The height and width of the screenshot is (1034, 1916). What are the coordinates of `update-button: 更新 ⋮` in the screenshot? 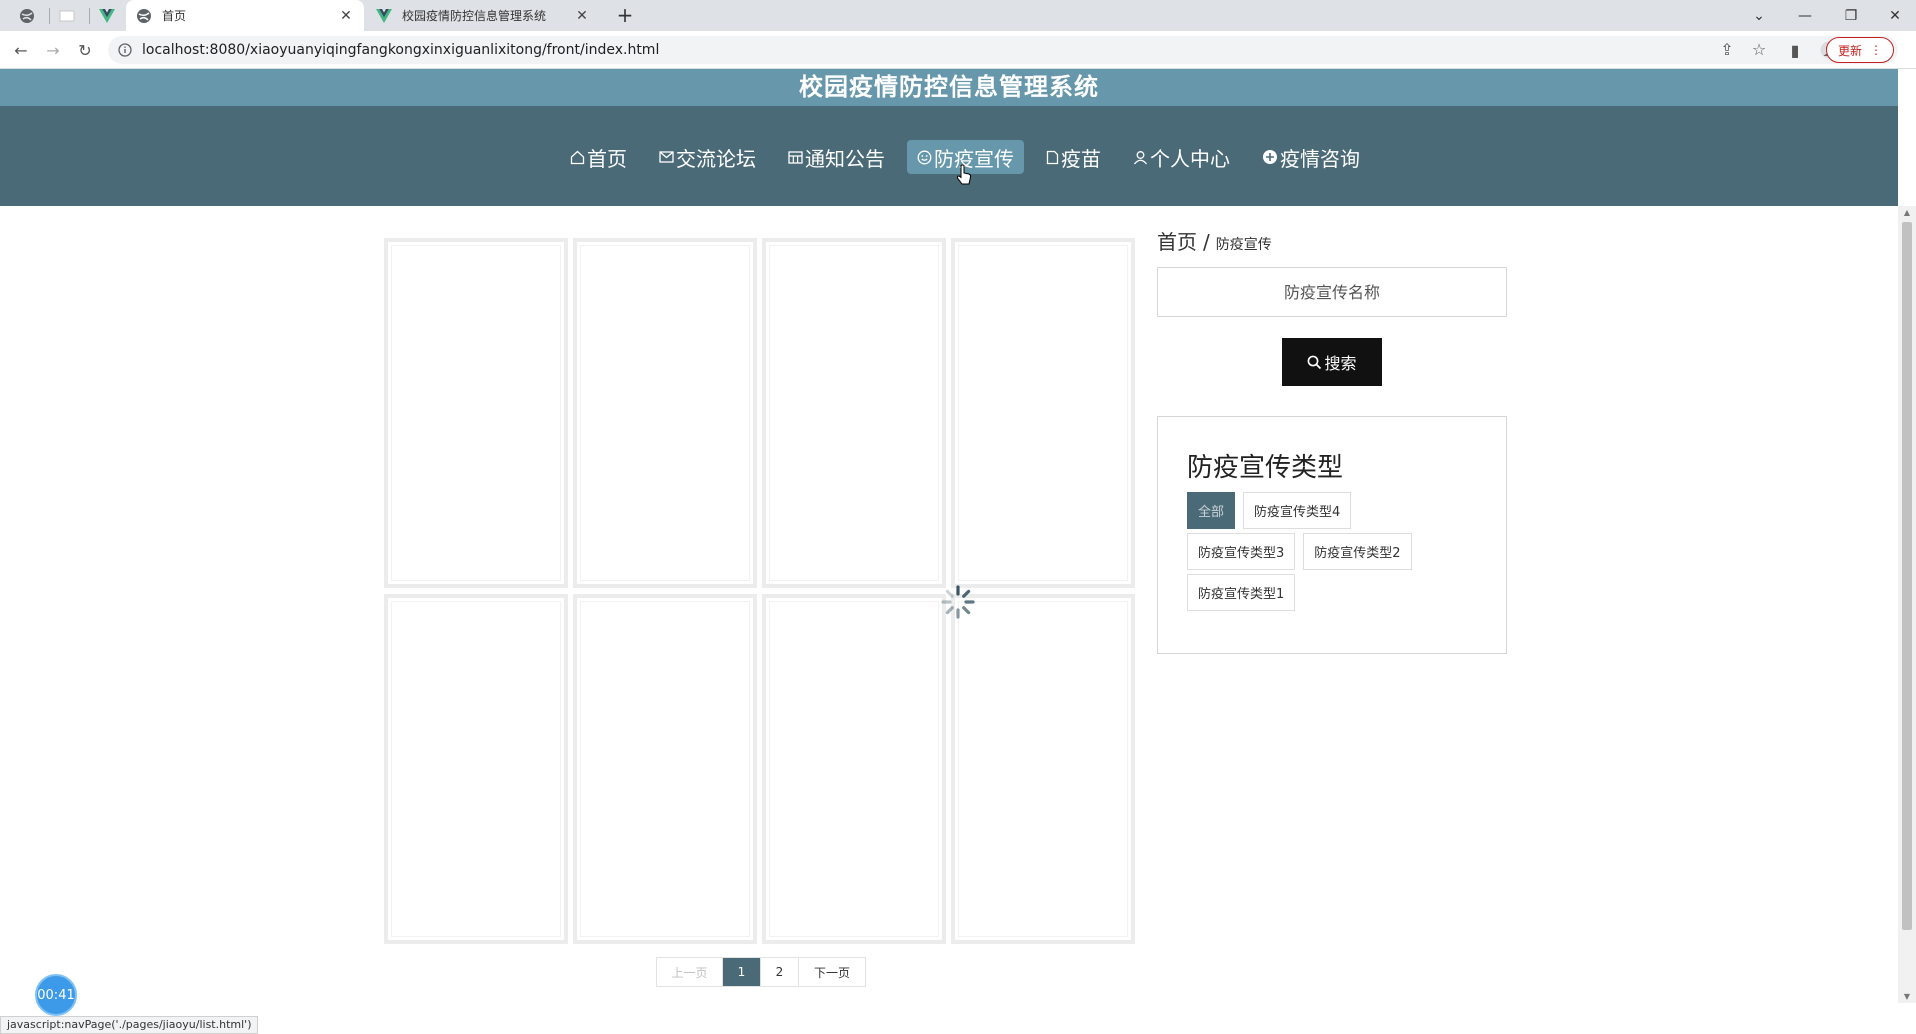 It's located at (1860, 50).